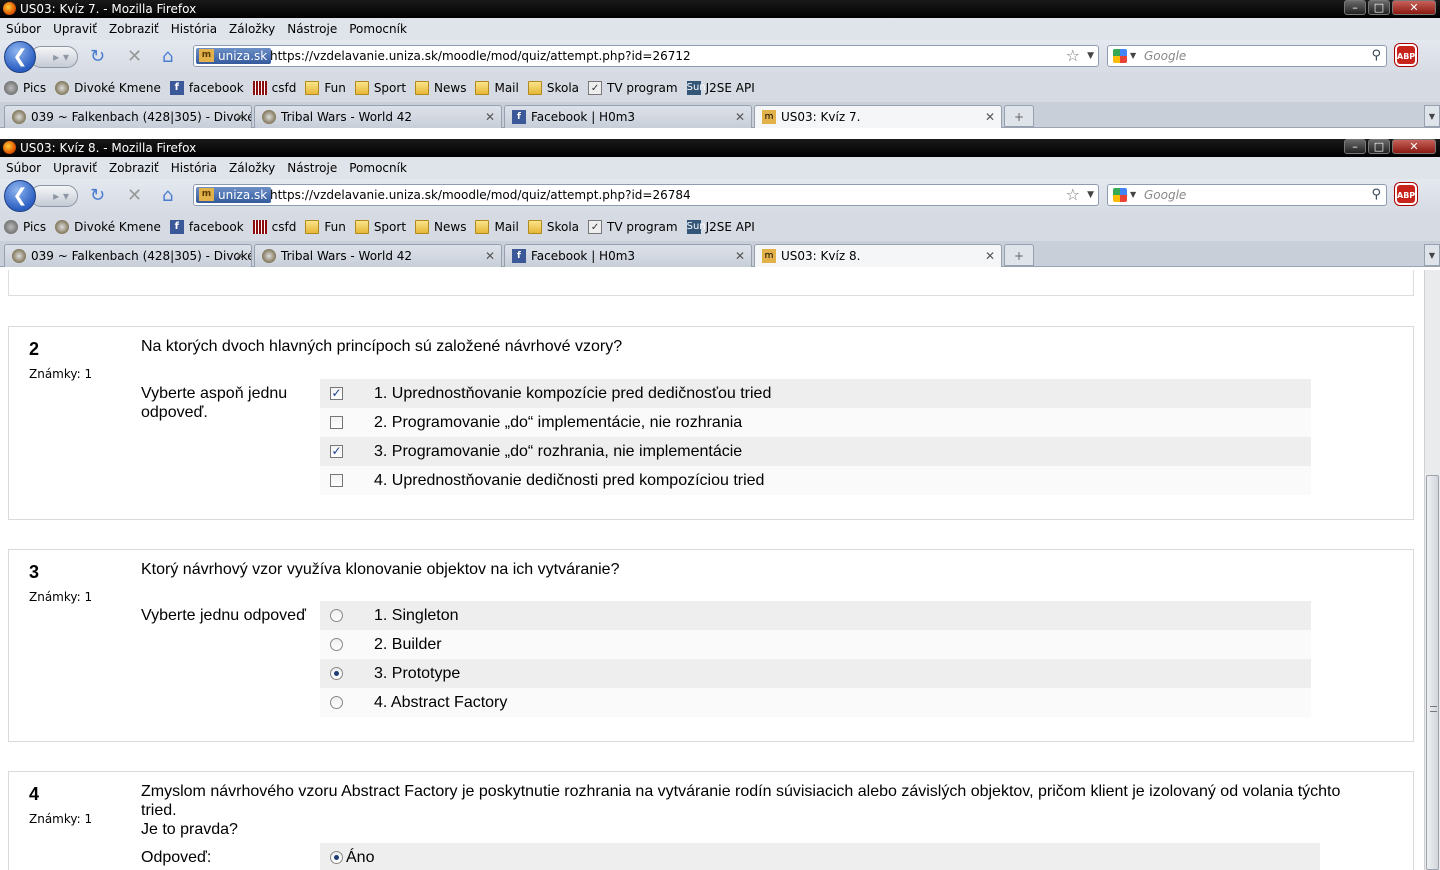 Image resolution: width=1440 pixels, height=870 pixels. I want to click on bookmark-fun: Fun, so click(325, 227).